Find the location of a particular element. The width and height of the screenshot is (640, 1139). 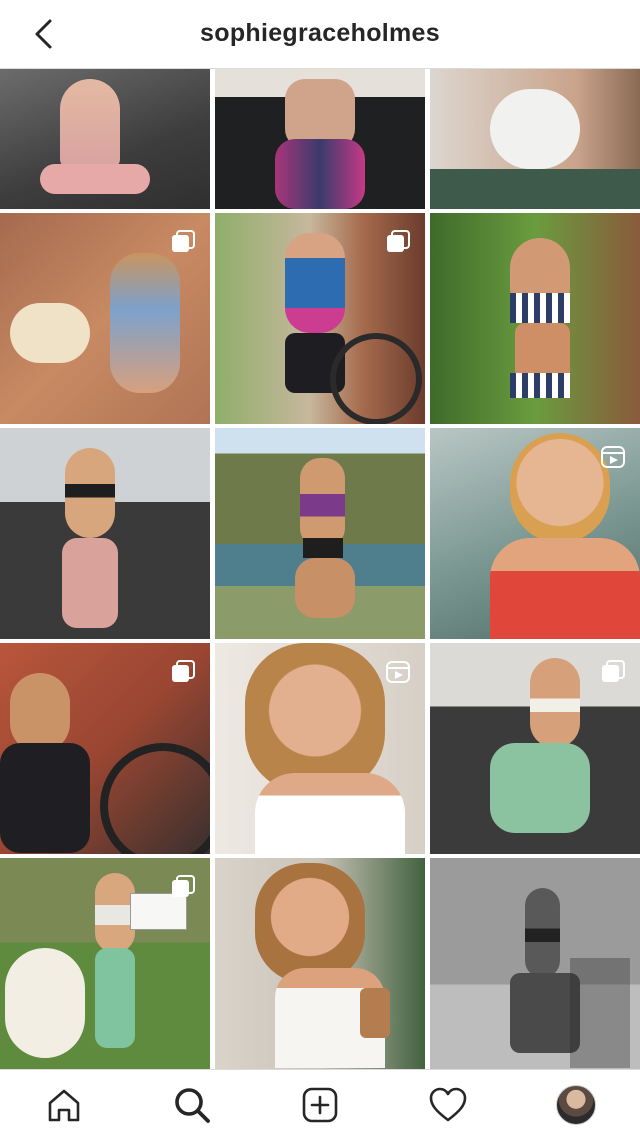

profile-header: sophiegraceholmes is located at coordinates (320, 34).